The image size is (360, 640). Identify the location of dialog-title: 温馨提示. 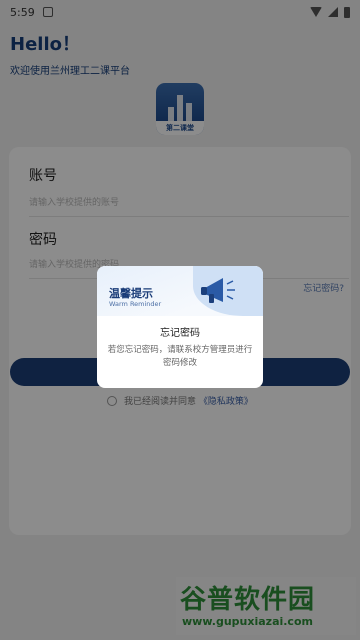
(131, 293).